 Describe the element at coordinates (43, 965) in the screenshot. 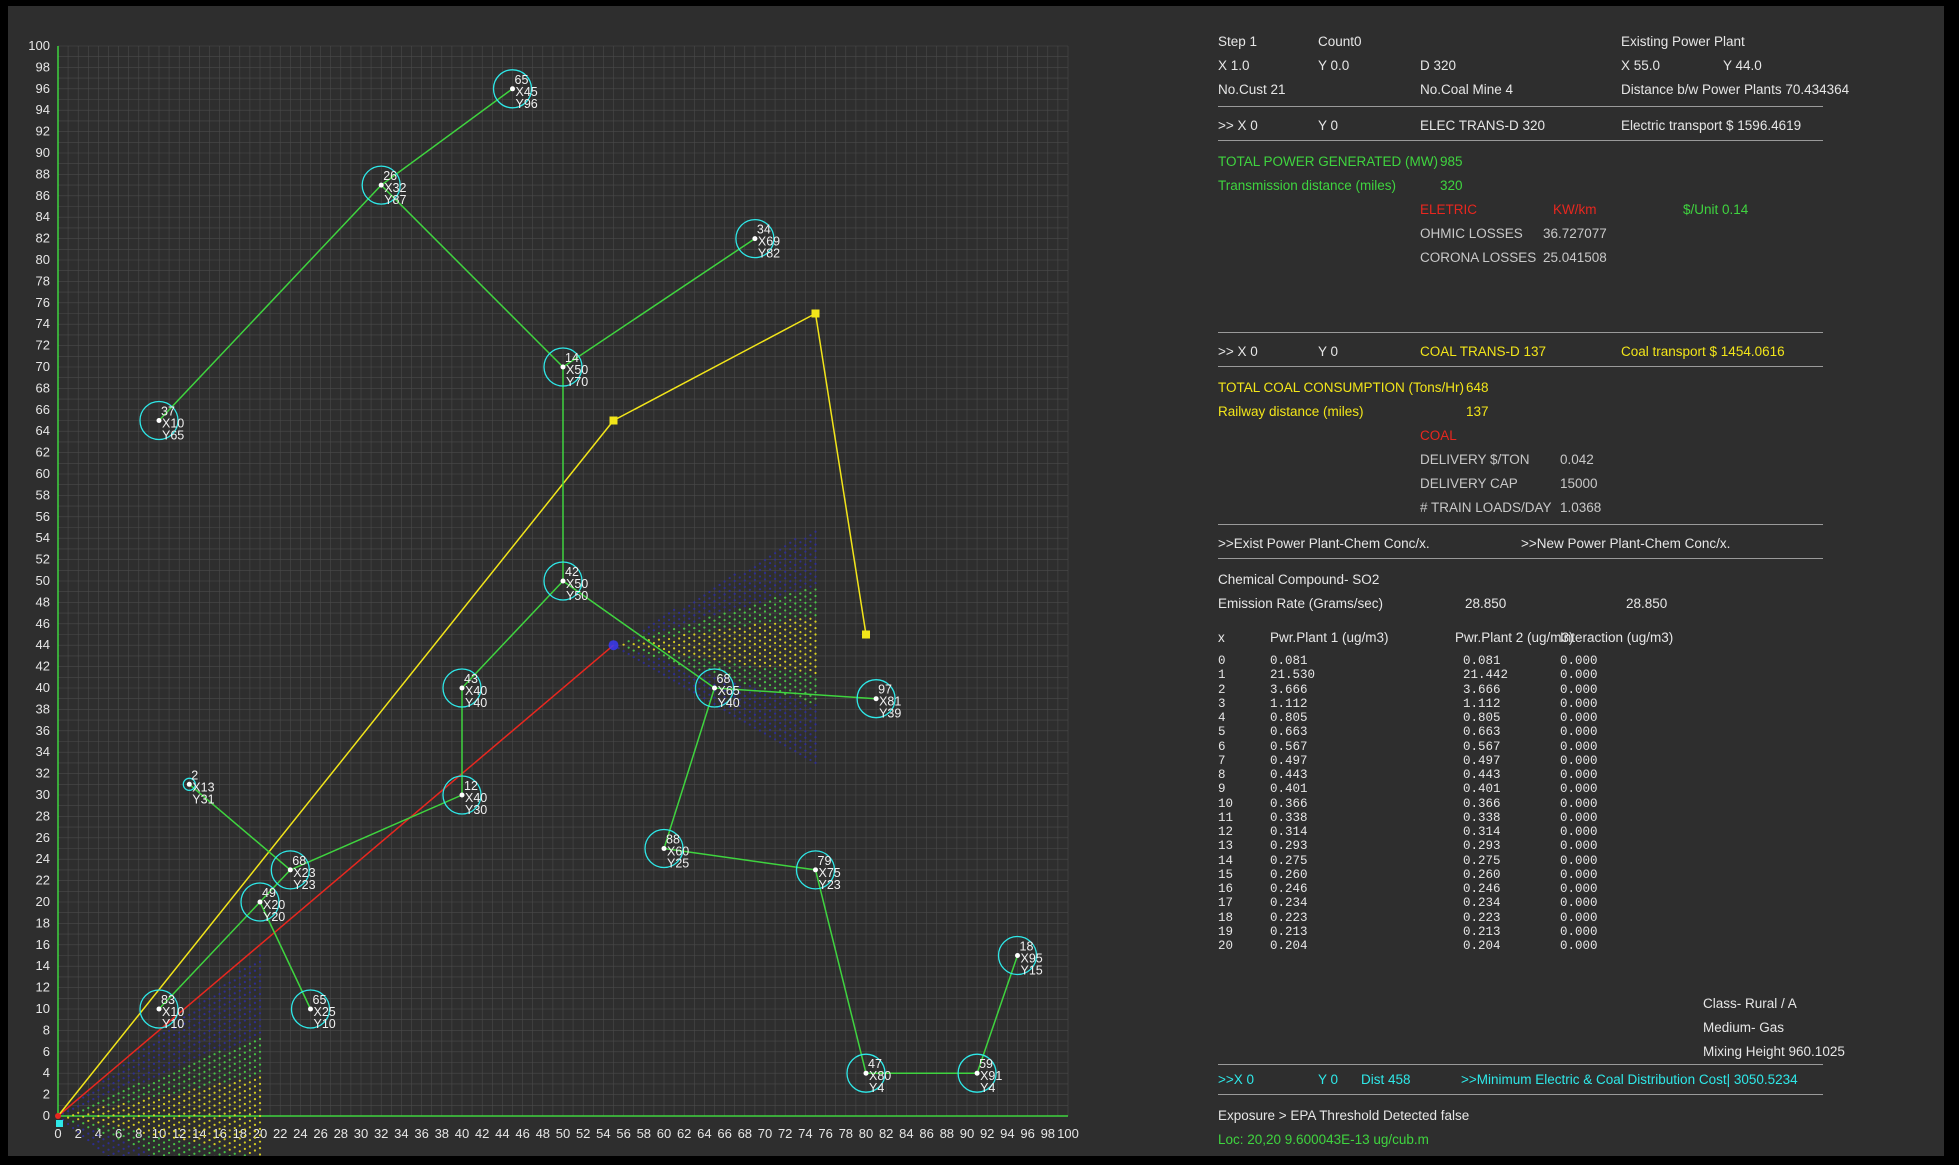

I see `y-tick-label: 14` at that location.